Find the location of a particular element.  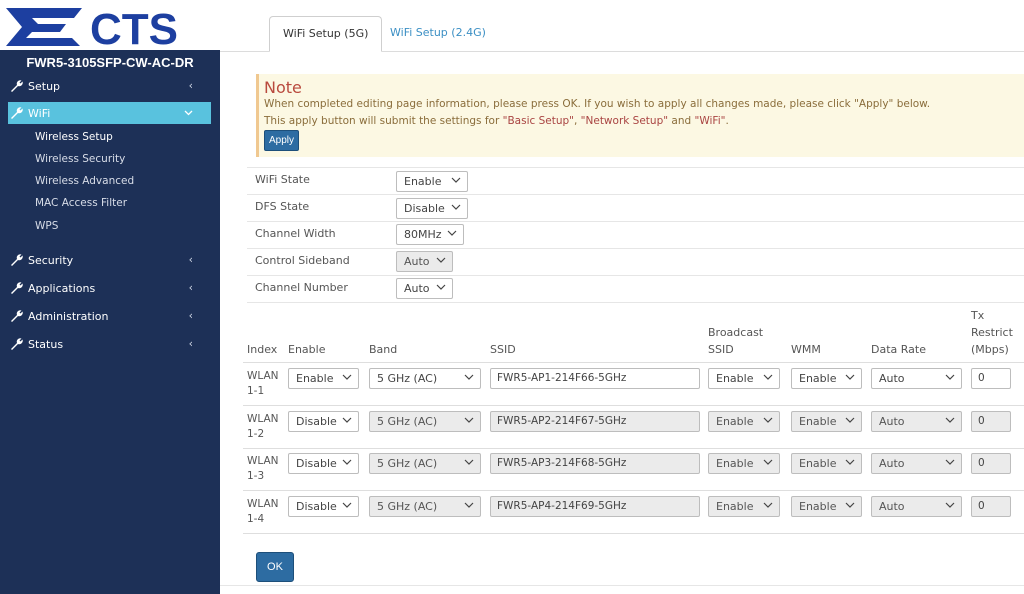

sidebar-item-label: Setup is located at coordinates (44, 86).